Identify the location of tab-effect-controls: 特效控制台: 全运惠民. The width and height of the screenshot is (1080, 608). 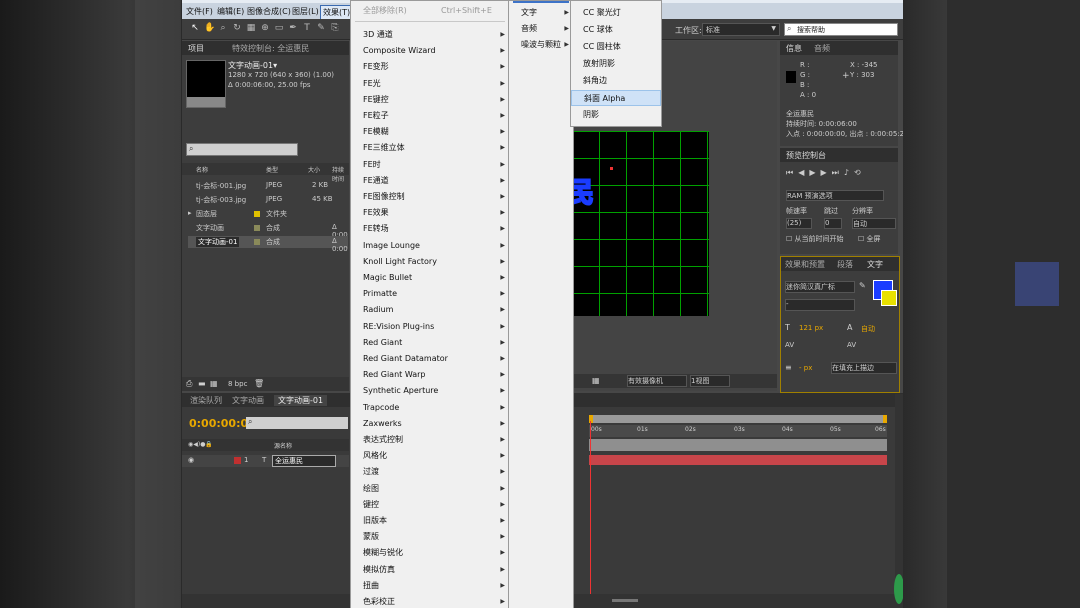
(270, 48).